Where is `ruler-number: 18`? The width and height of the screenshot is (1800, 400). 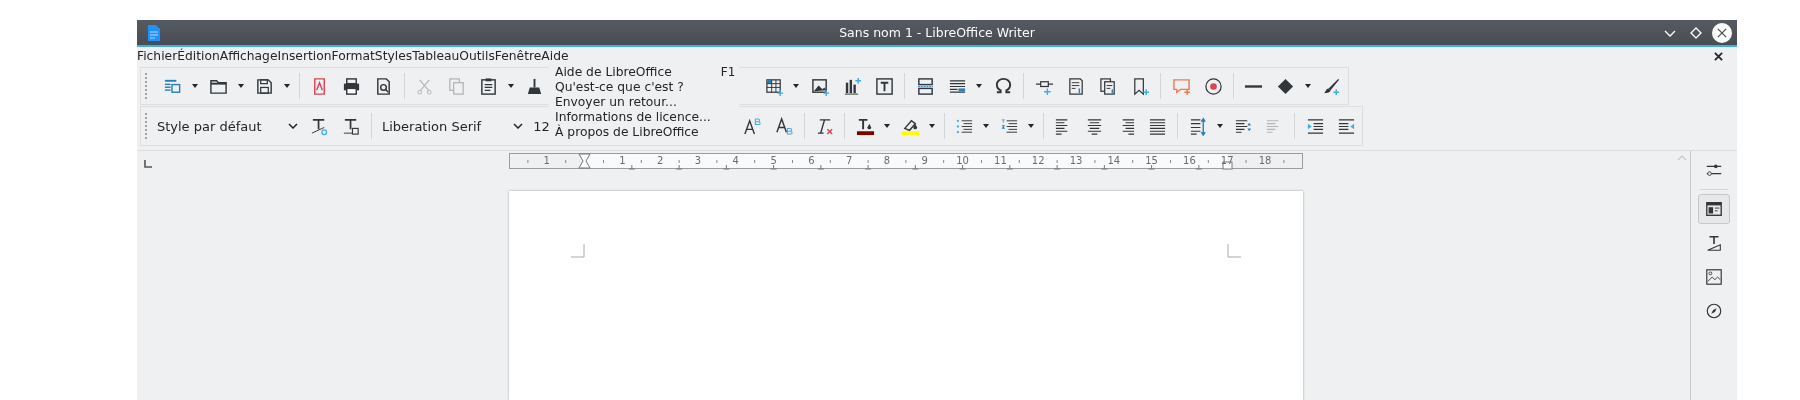
ruler-number: 18 is located at coordinates (1264, 160).